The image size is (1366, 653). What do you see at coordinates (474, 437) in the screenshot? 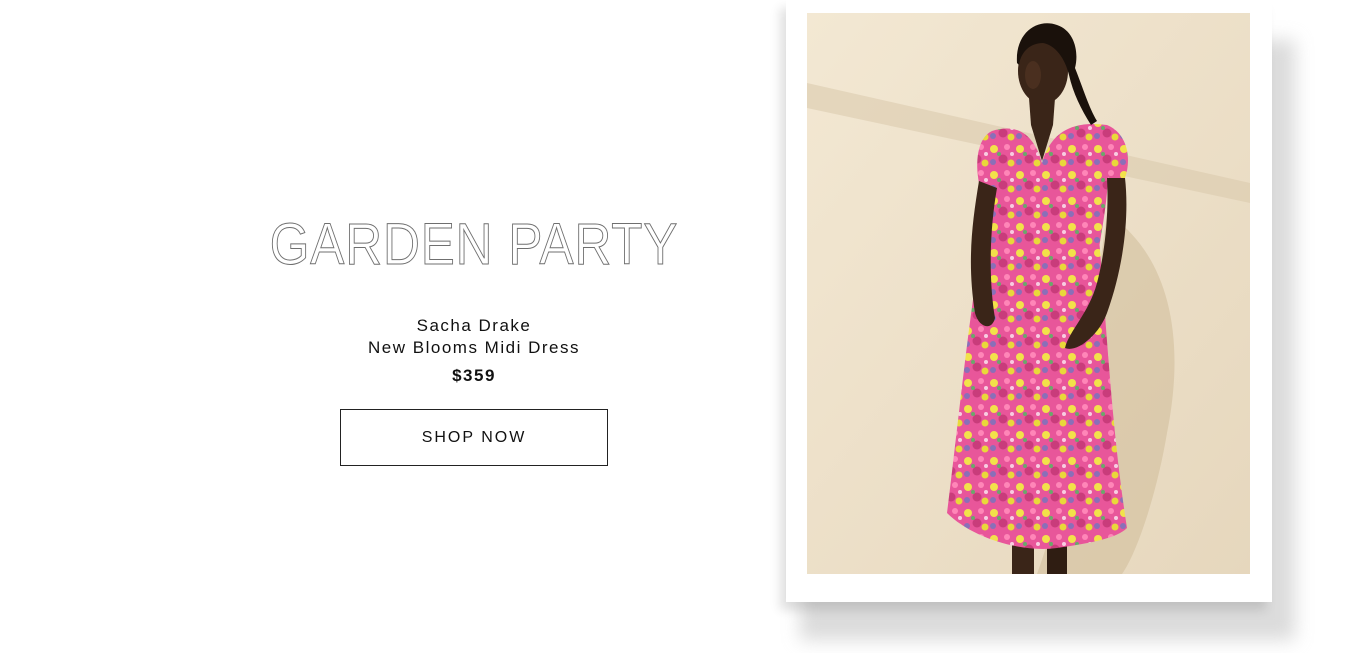
I see `shop-now-button: SHOP NOW` at bounding box center [474, 437].